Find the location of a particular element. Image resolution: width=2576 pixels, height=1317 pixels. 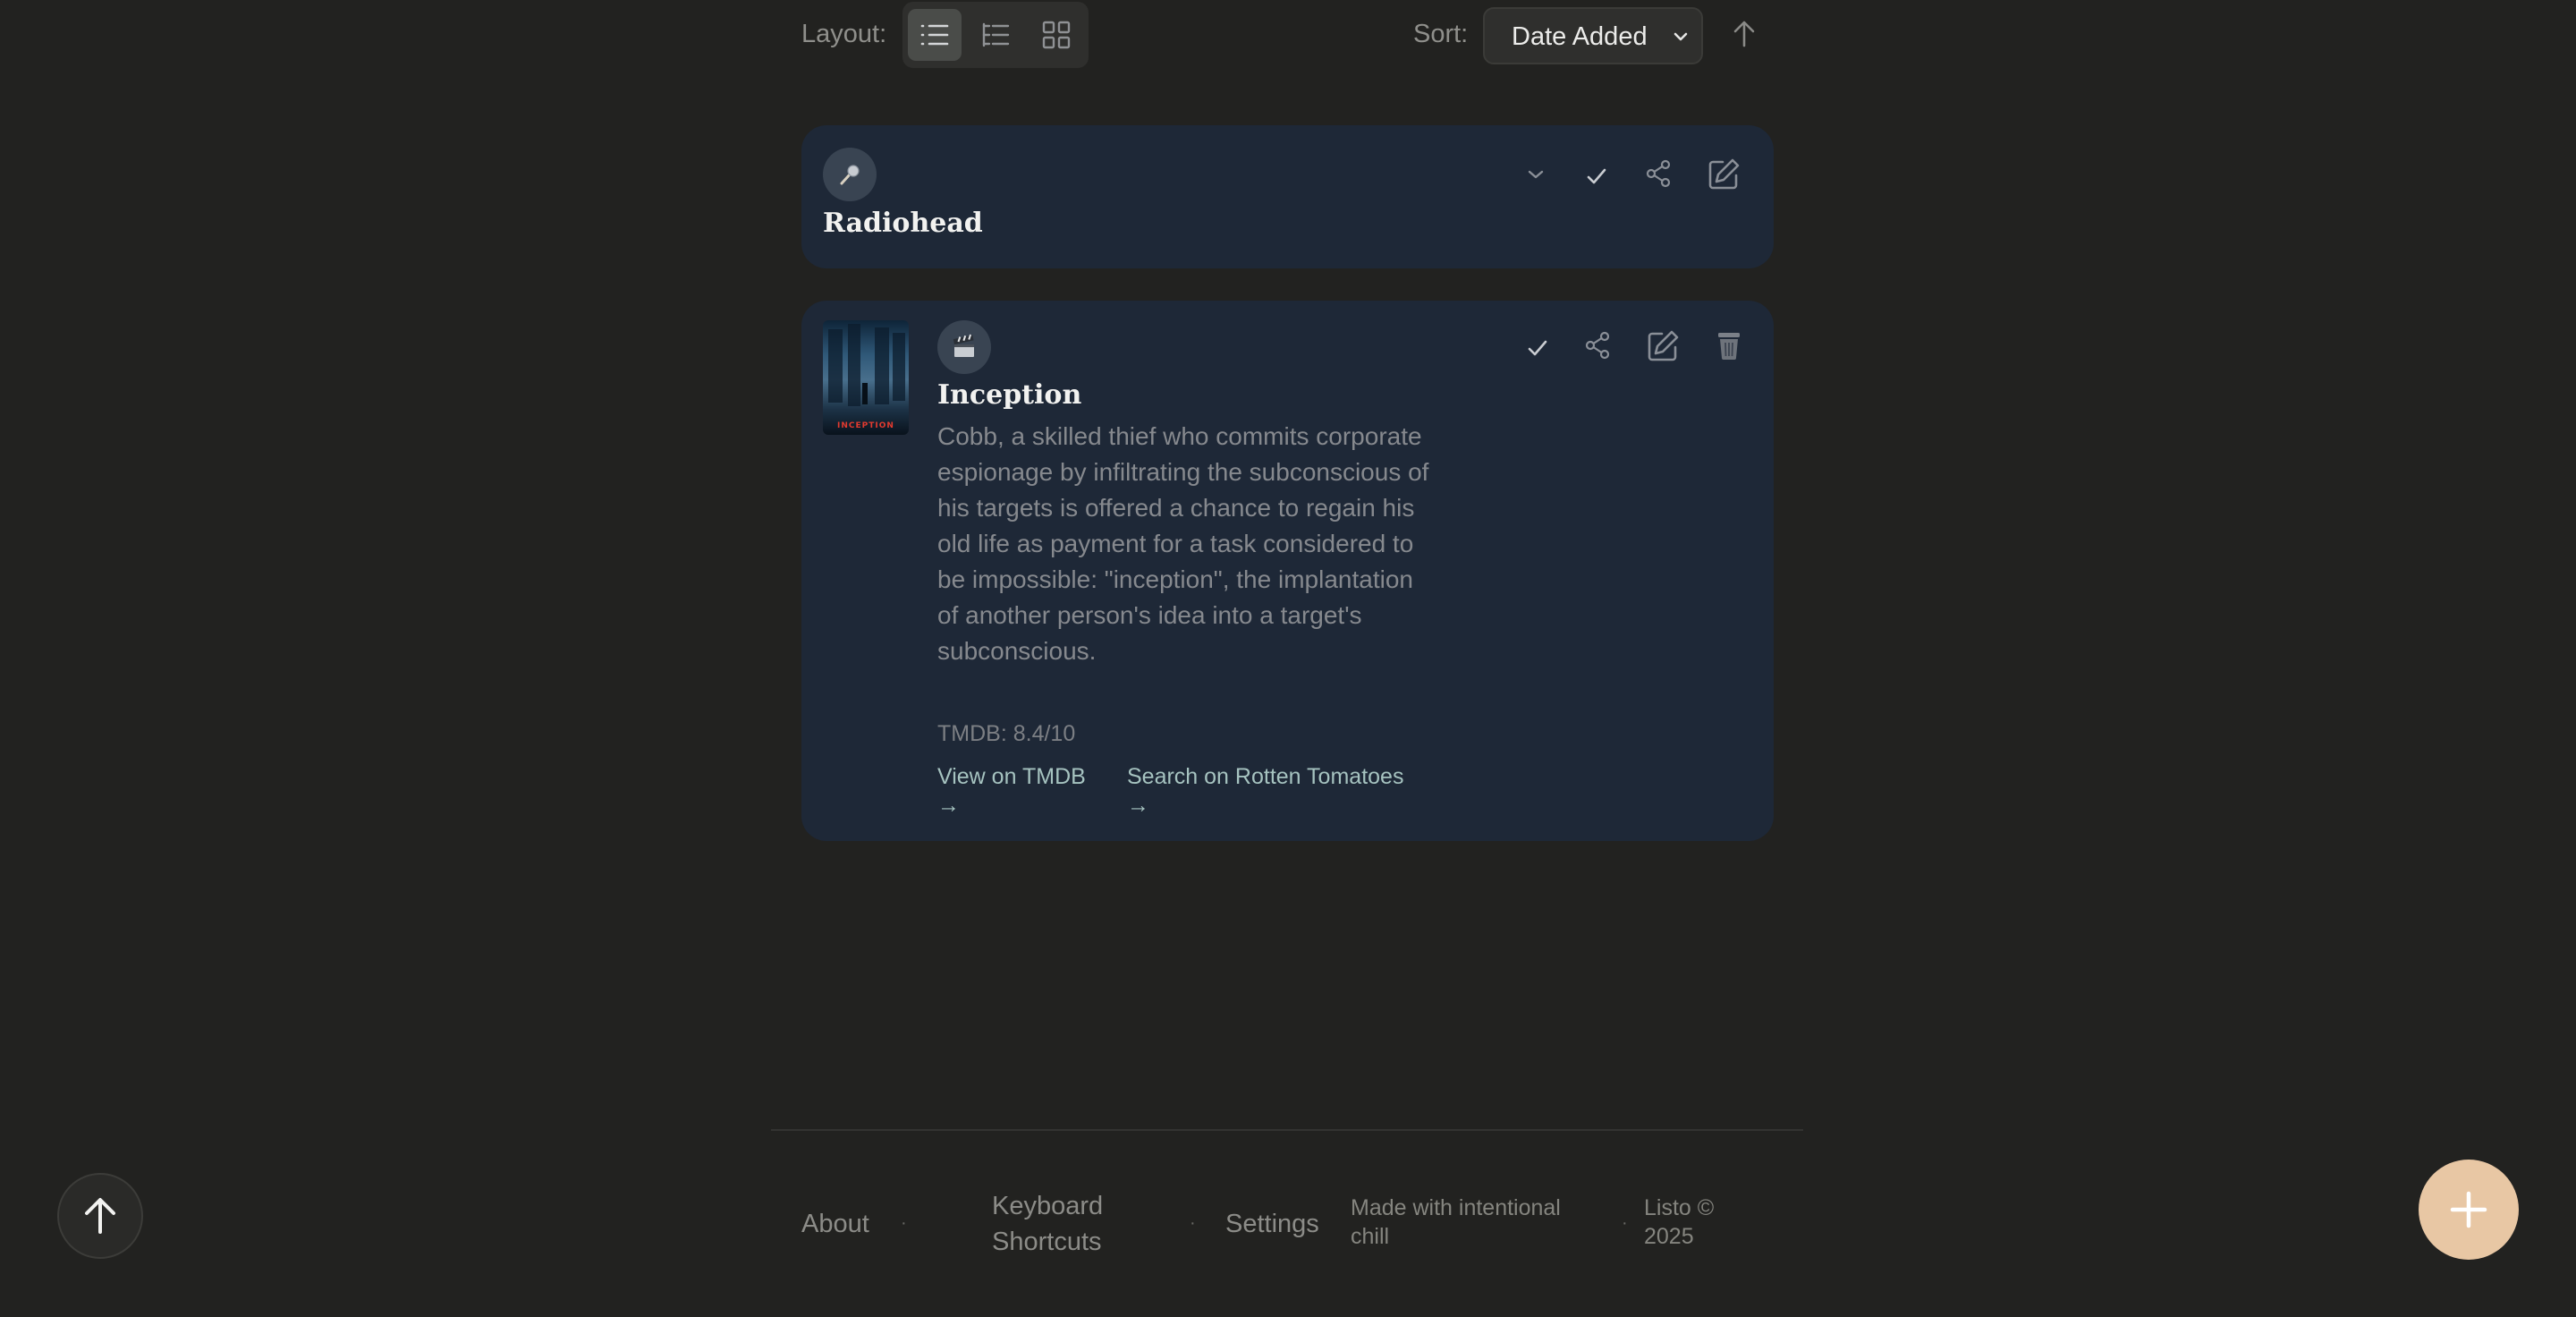

grid-icon is located at coordinates (1056, 35).